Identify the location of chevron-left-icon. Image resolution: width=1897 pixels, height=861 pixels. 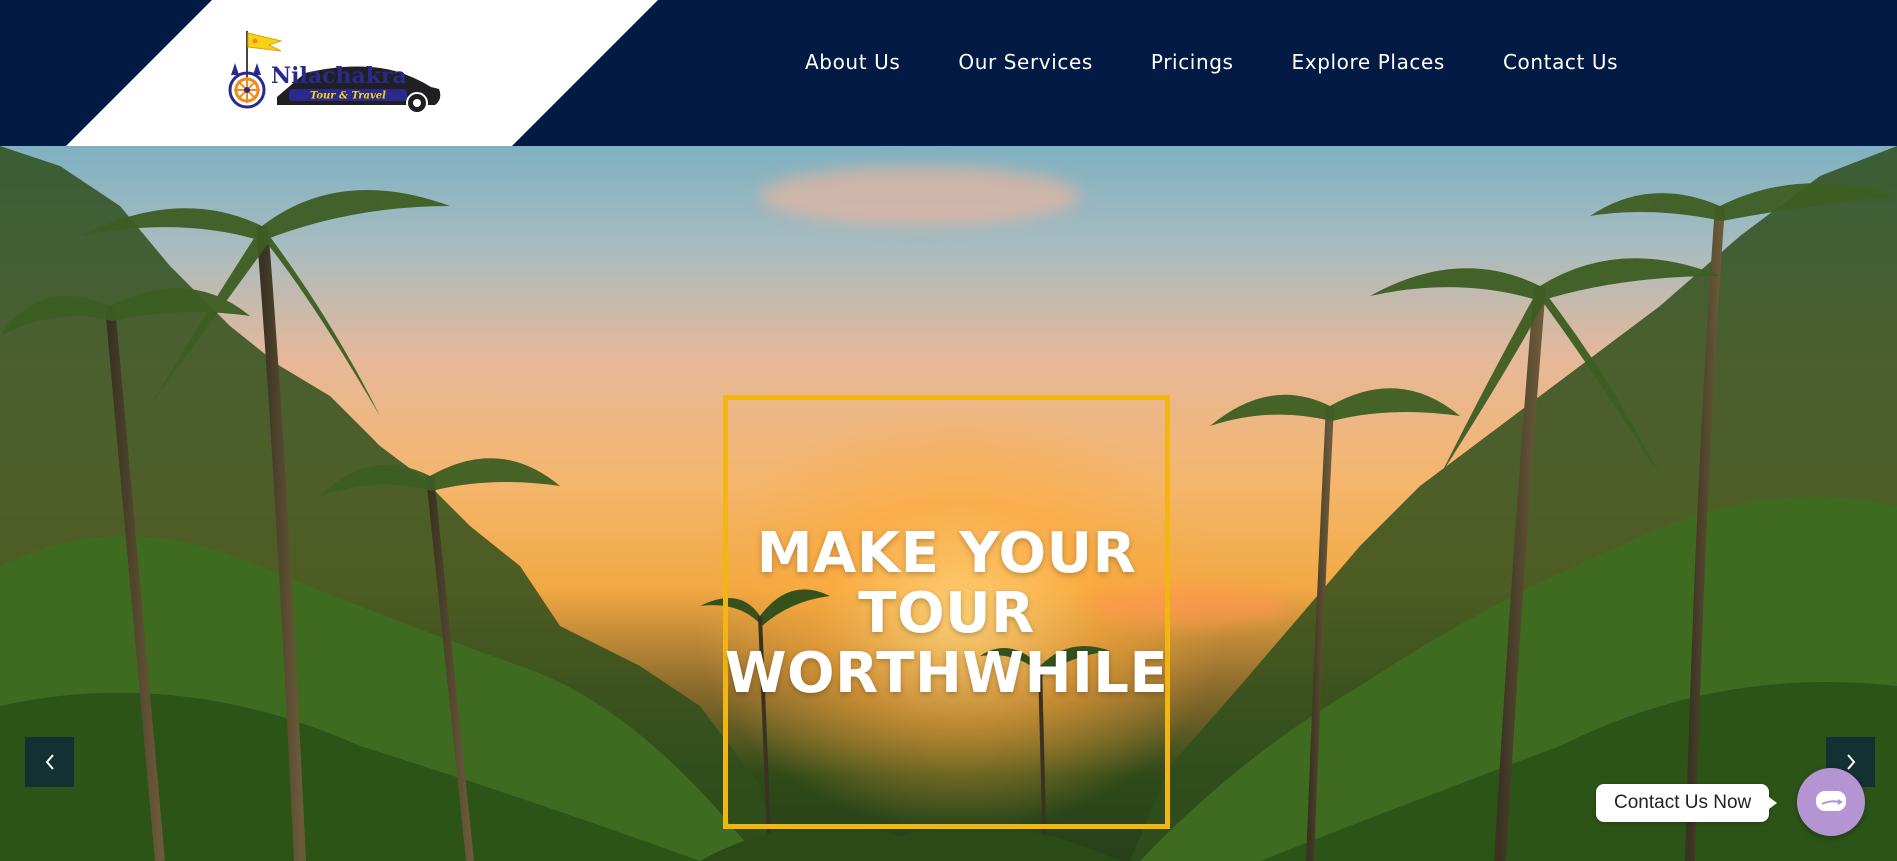
(49, 762).